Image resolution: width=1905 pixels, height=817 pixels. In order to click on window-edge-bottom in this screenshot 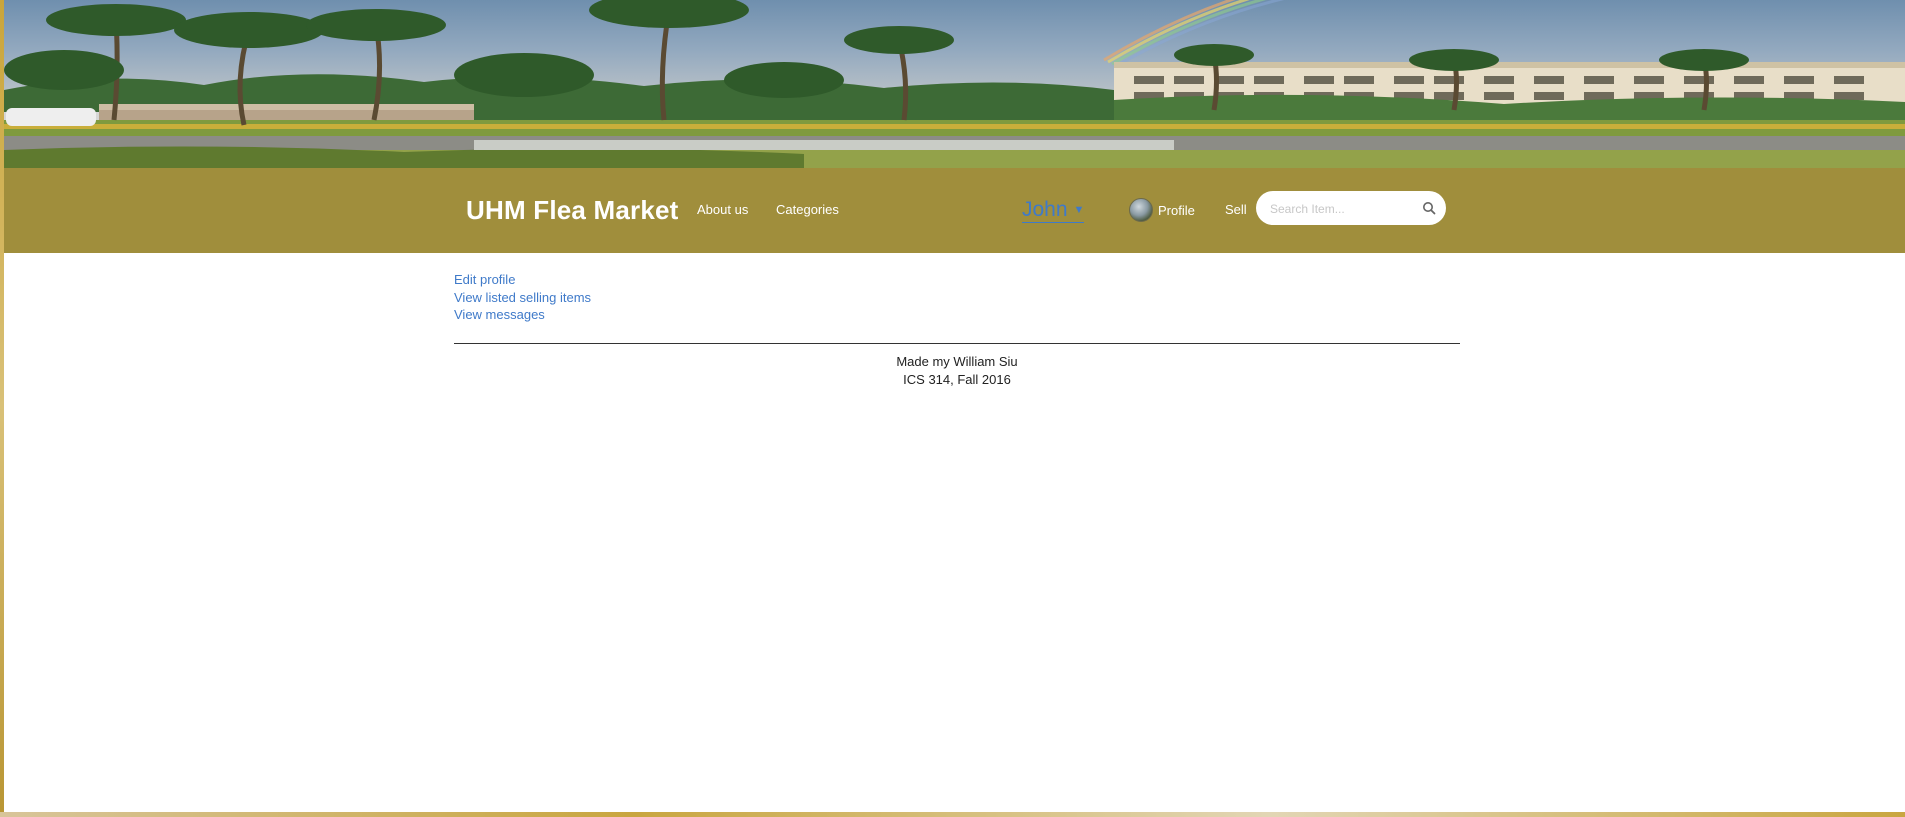, I will do `click(952, 814)`.